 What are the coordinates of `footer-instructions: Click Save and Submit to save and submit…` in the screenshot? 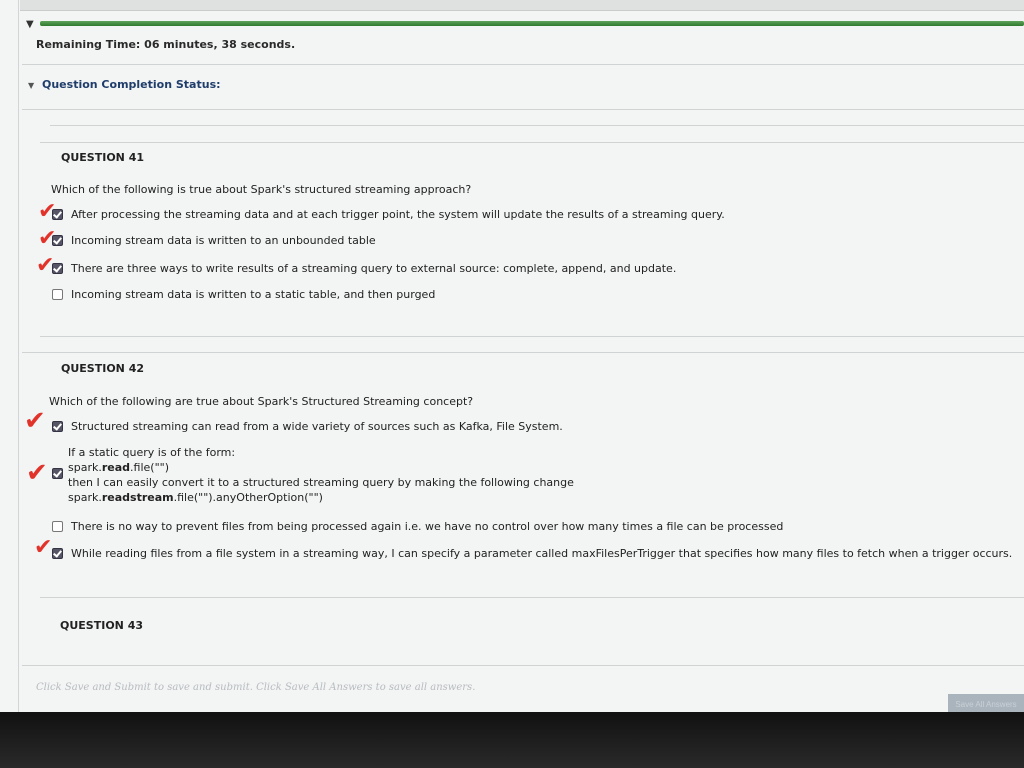 It's located at (256, 687).